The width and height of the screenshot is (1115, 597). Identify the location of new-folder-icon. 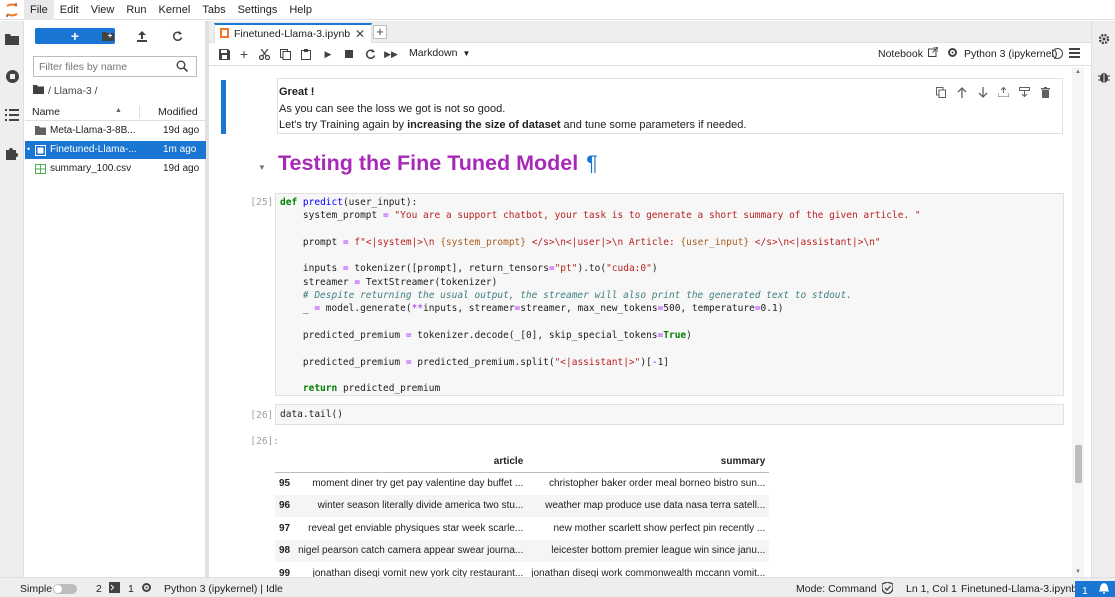
(108, 36).